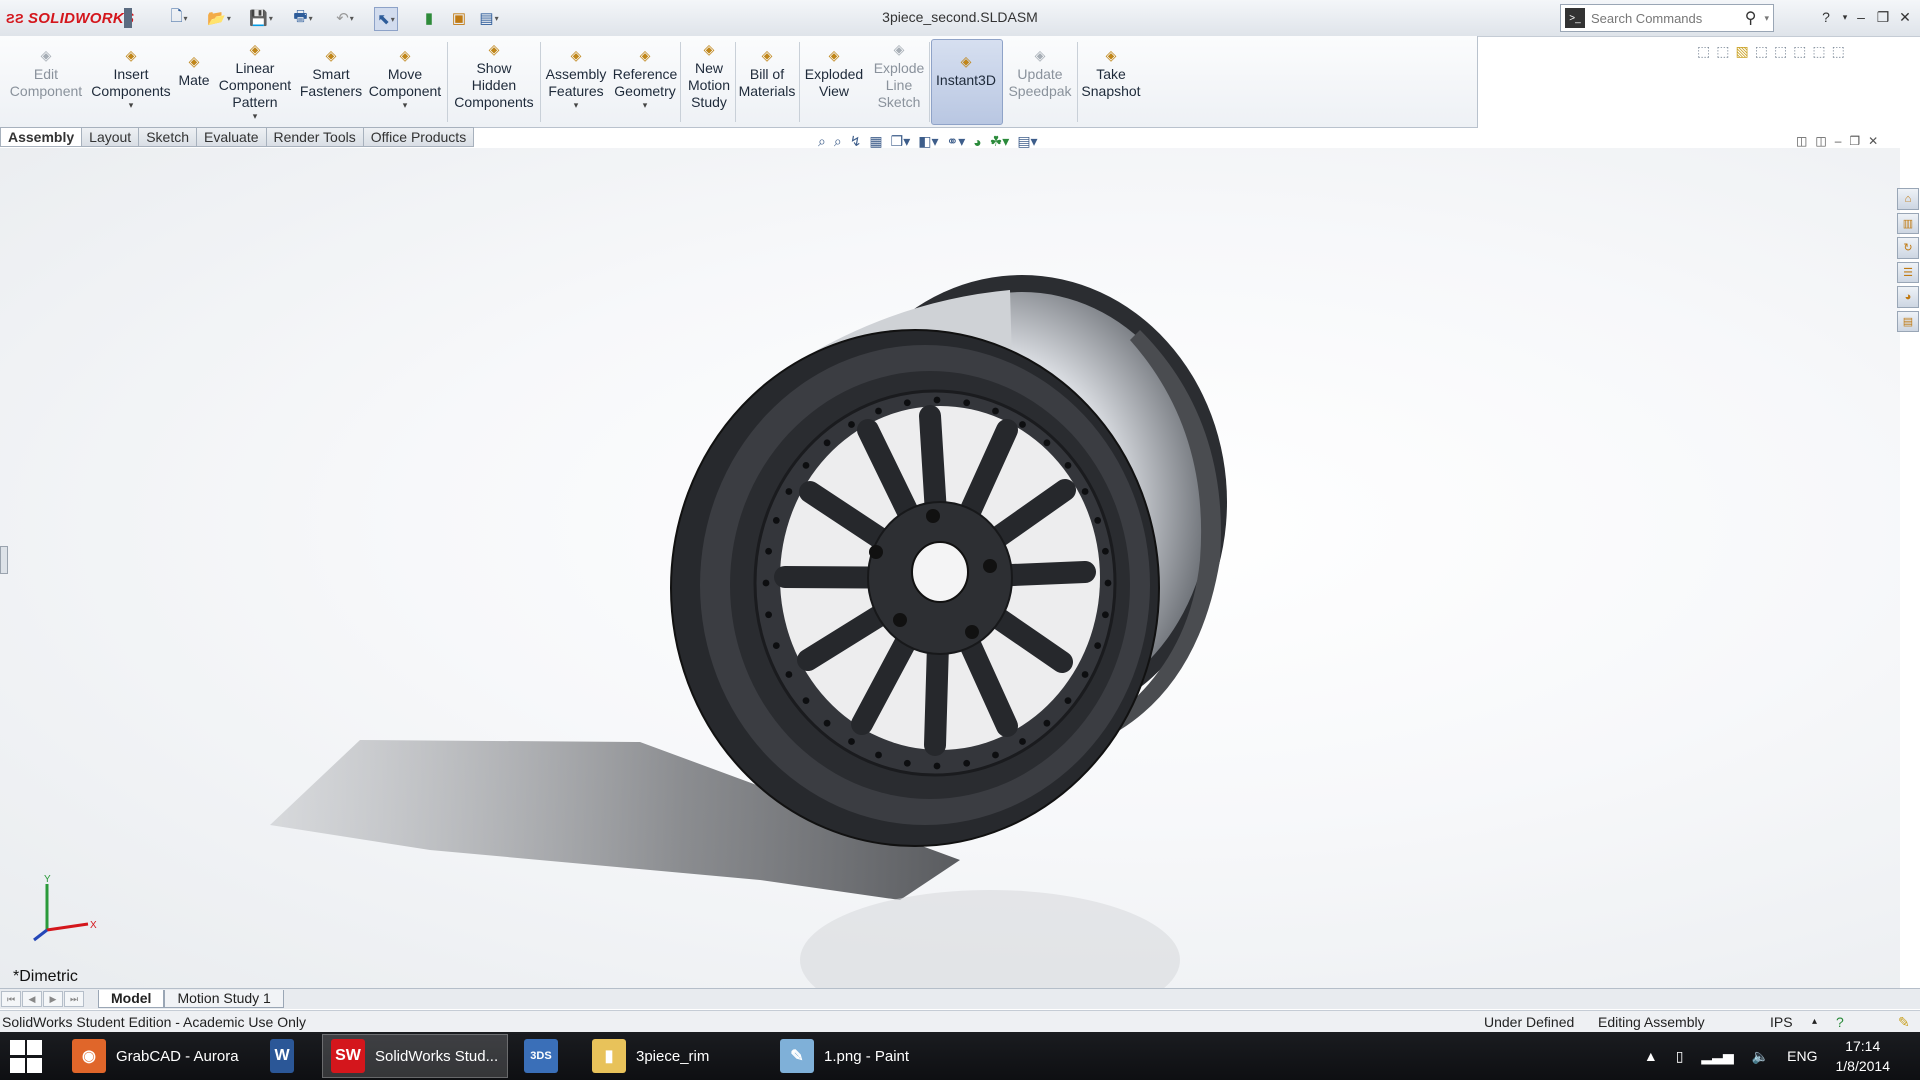 The width and height of the screenshot is (1920, 1080). What do you see at coordinates (232, 137) in the screenshot?
I see `tab-evaluate: Evaluate` at bounding box center [232, 137].